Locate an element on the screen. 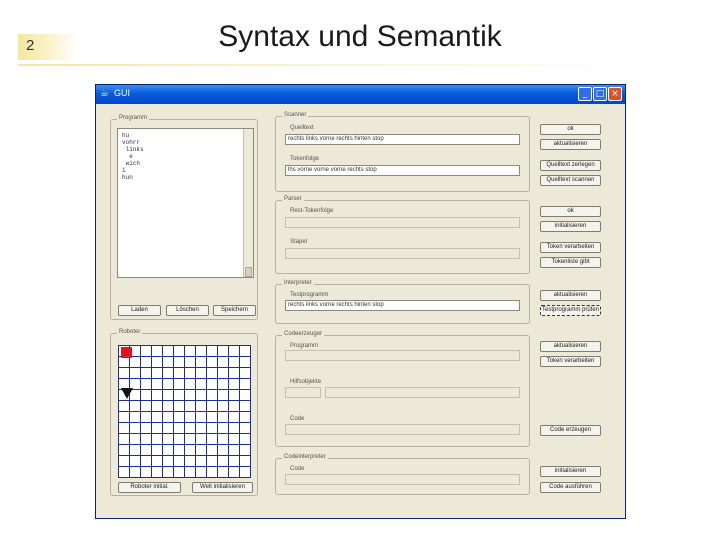  ci-initialisieren-button: initialisieren is located at coordinates (570, 471).